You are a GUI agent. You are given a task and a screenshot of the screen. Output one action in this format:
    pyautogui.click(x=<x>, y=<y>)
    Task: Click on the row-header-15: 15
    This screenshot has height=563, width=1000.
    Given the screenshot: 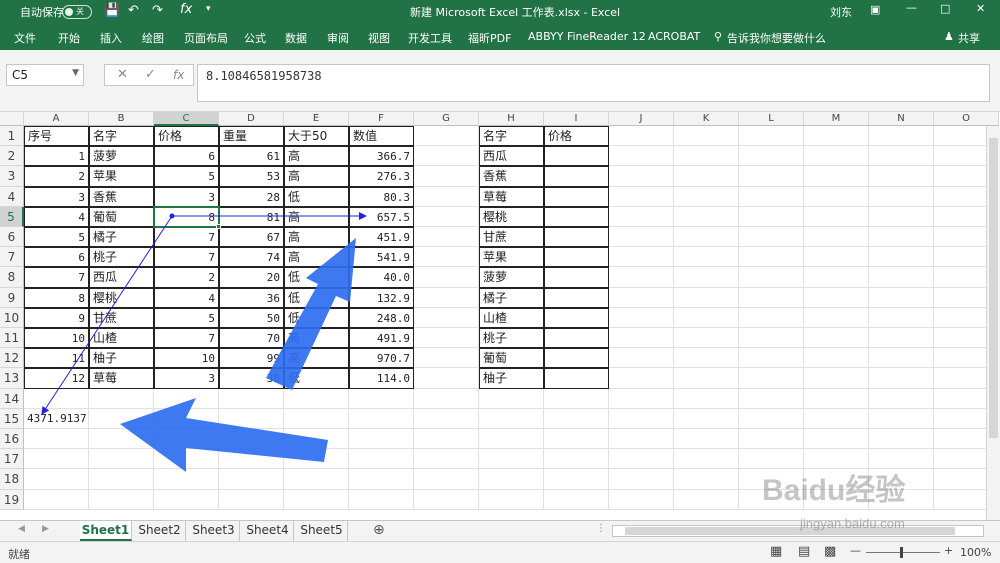 What is the action you would take?
    pyautogui.click(x=12, y=418)
    